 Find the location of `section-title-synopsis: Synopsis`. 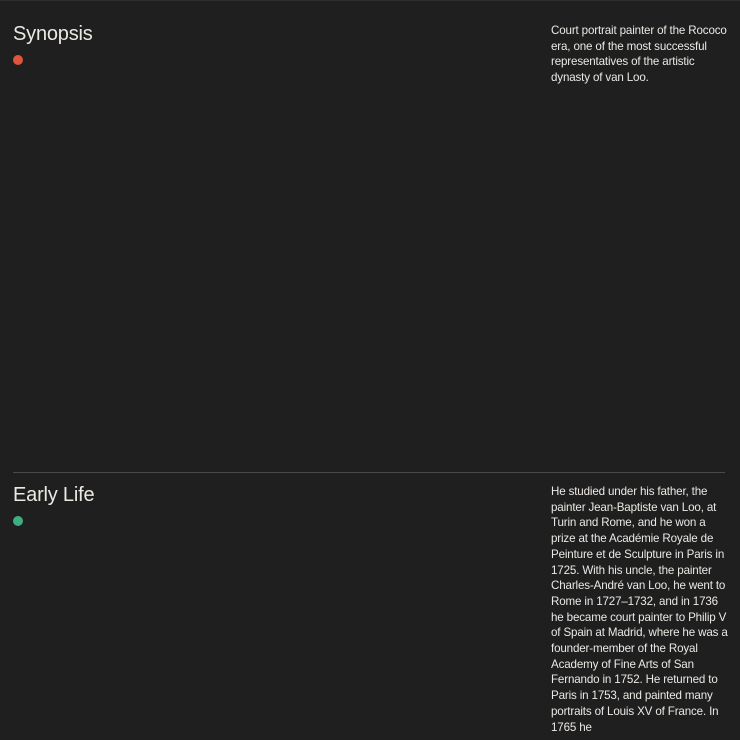

section-title-synopsis: Synopsis is located at coordinates (53, 34).